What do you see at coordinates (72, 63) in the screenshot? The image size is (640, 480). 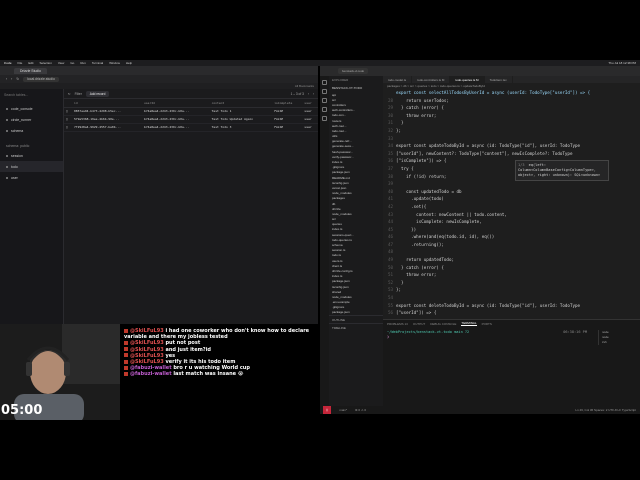 I see `menu-go: Go` at bounding box center [72, 63].